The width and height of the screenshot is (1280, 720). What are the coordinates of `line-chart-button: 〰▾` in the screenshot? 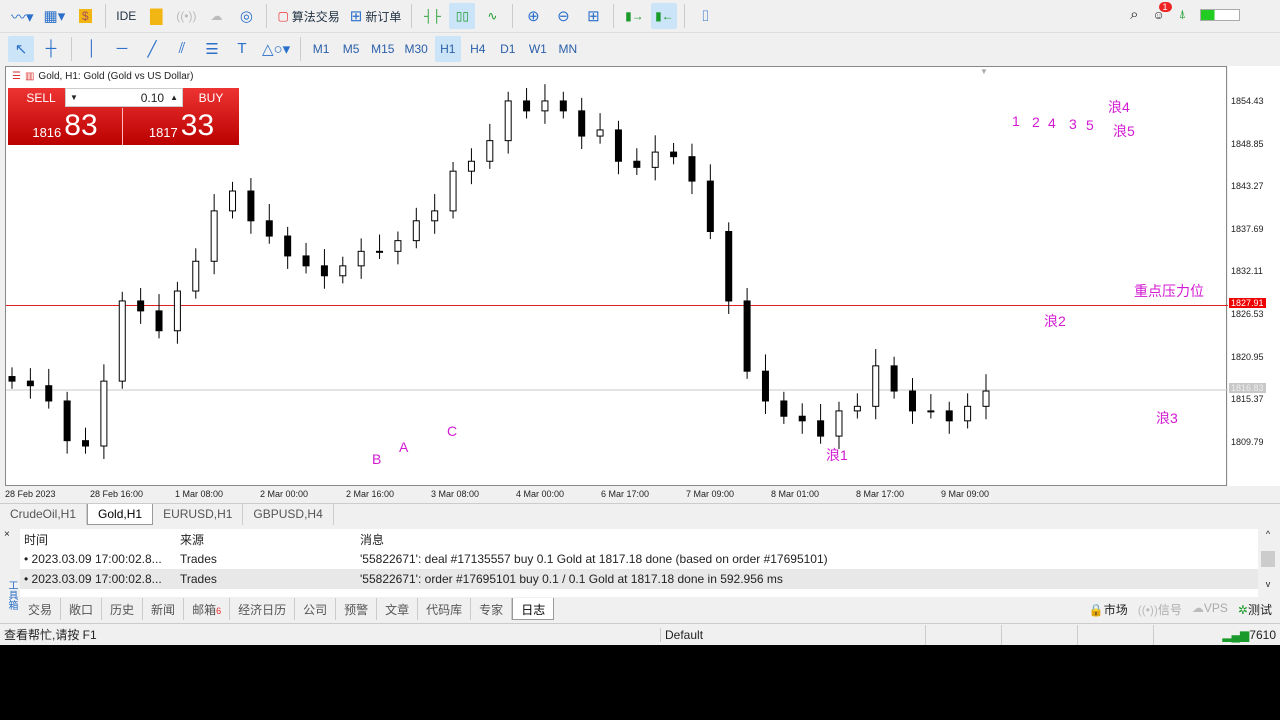 It's located at (22, 16).